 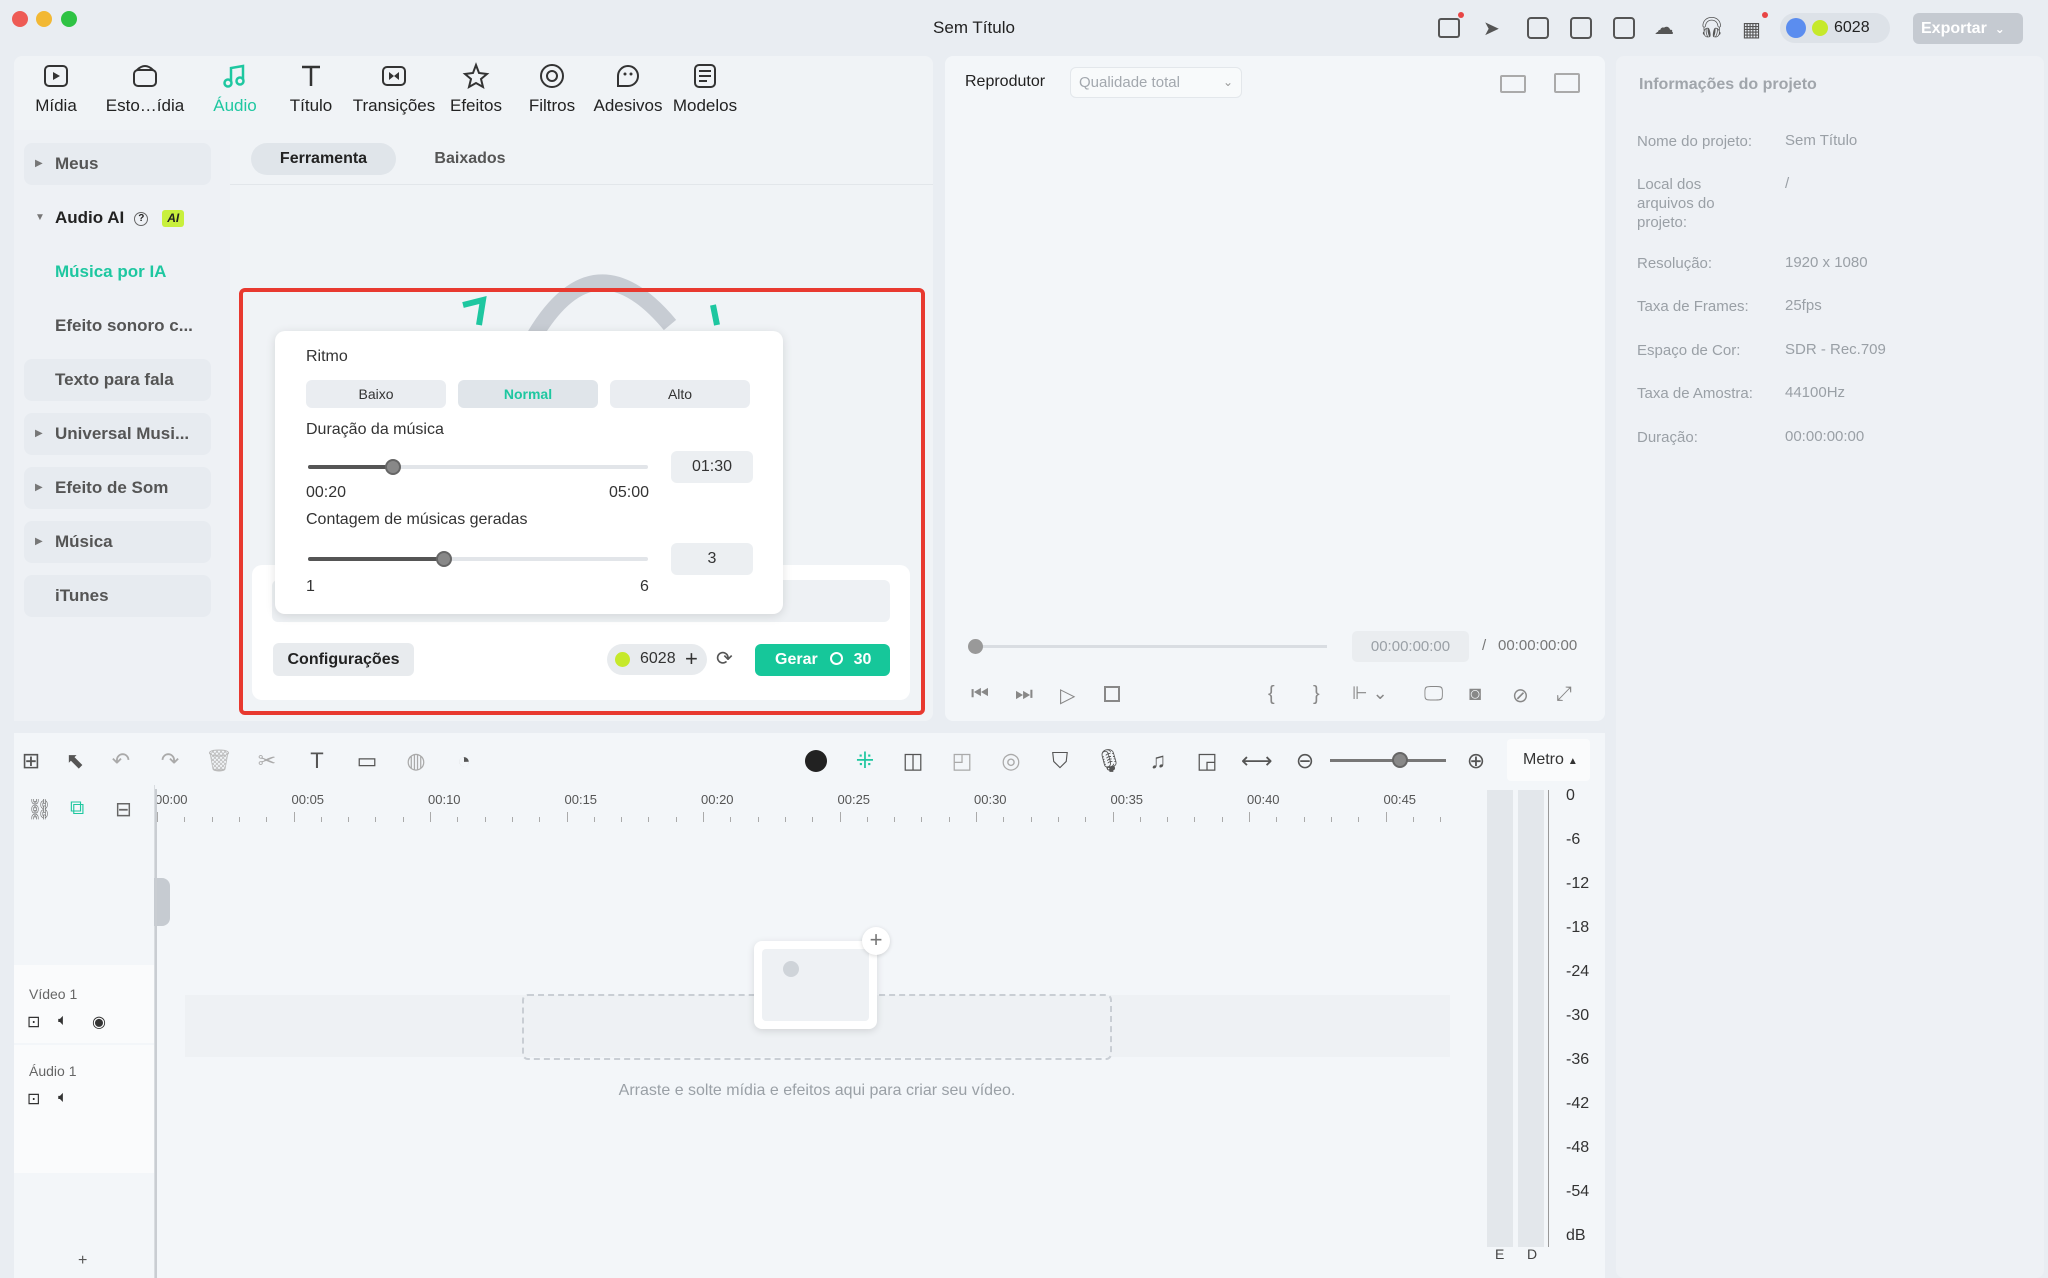 I want to click on sidebar-item-itunes: iTunes, so click(x=117, y=596).